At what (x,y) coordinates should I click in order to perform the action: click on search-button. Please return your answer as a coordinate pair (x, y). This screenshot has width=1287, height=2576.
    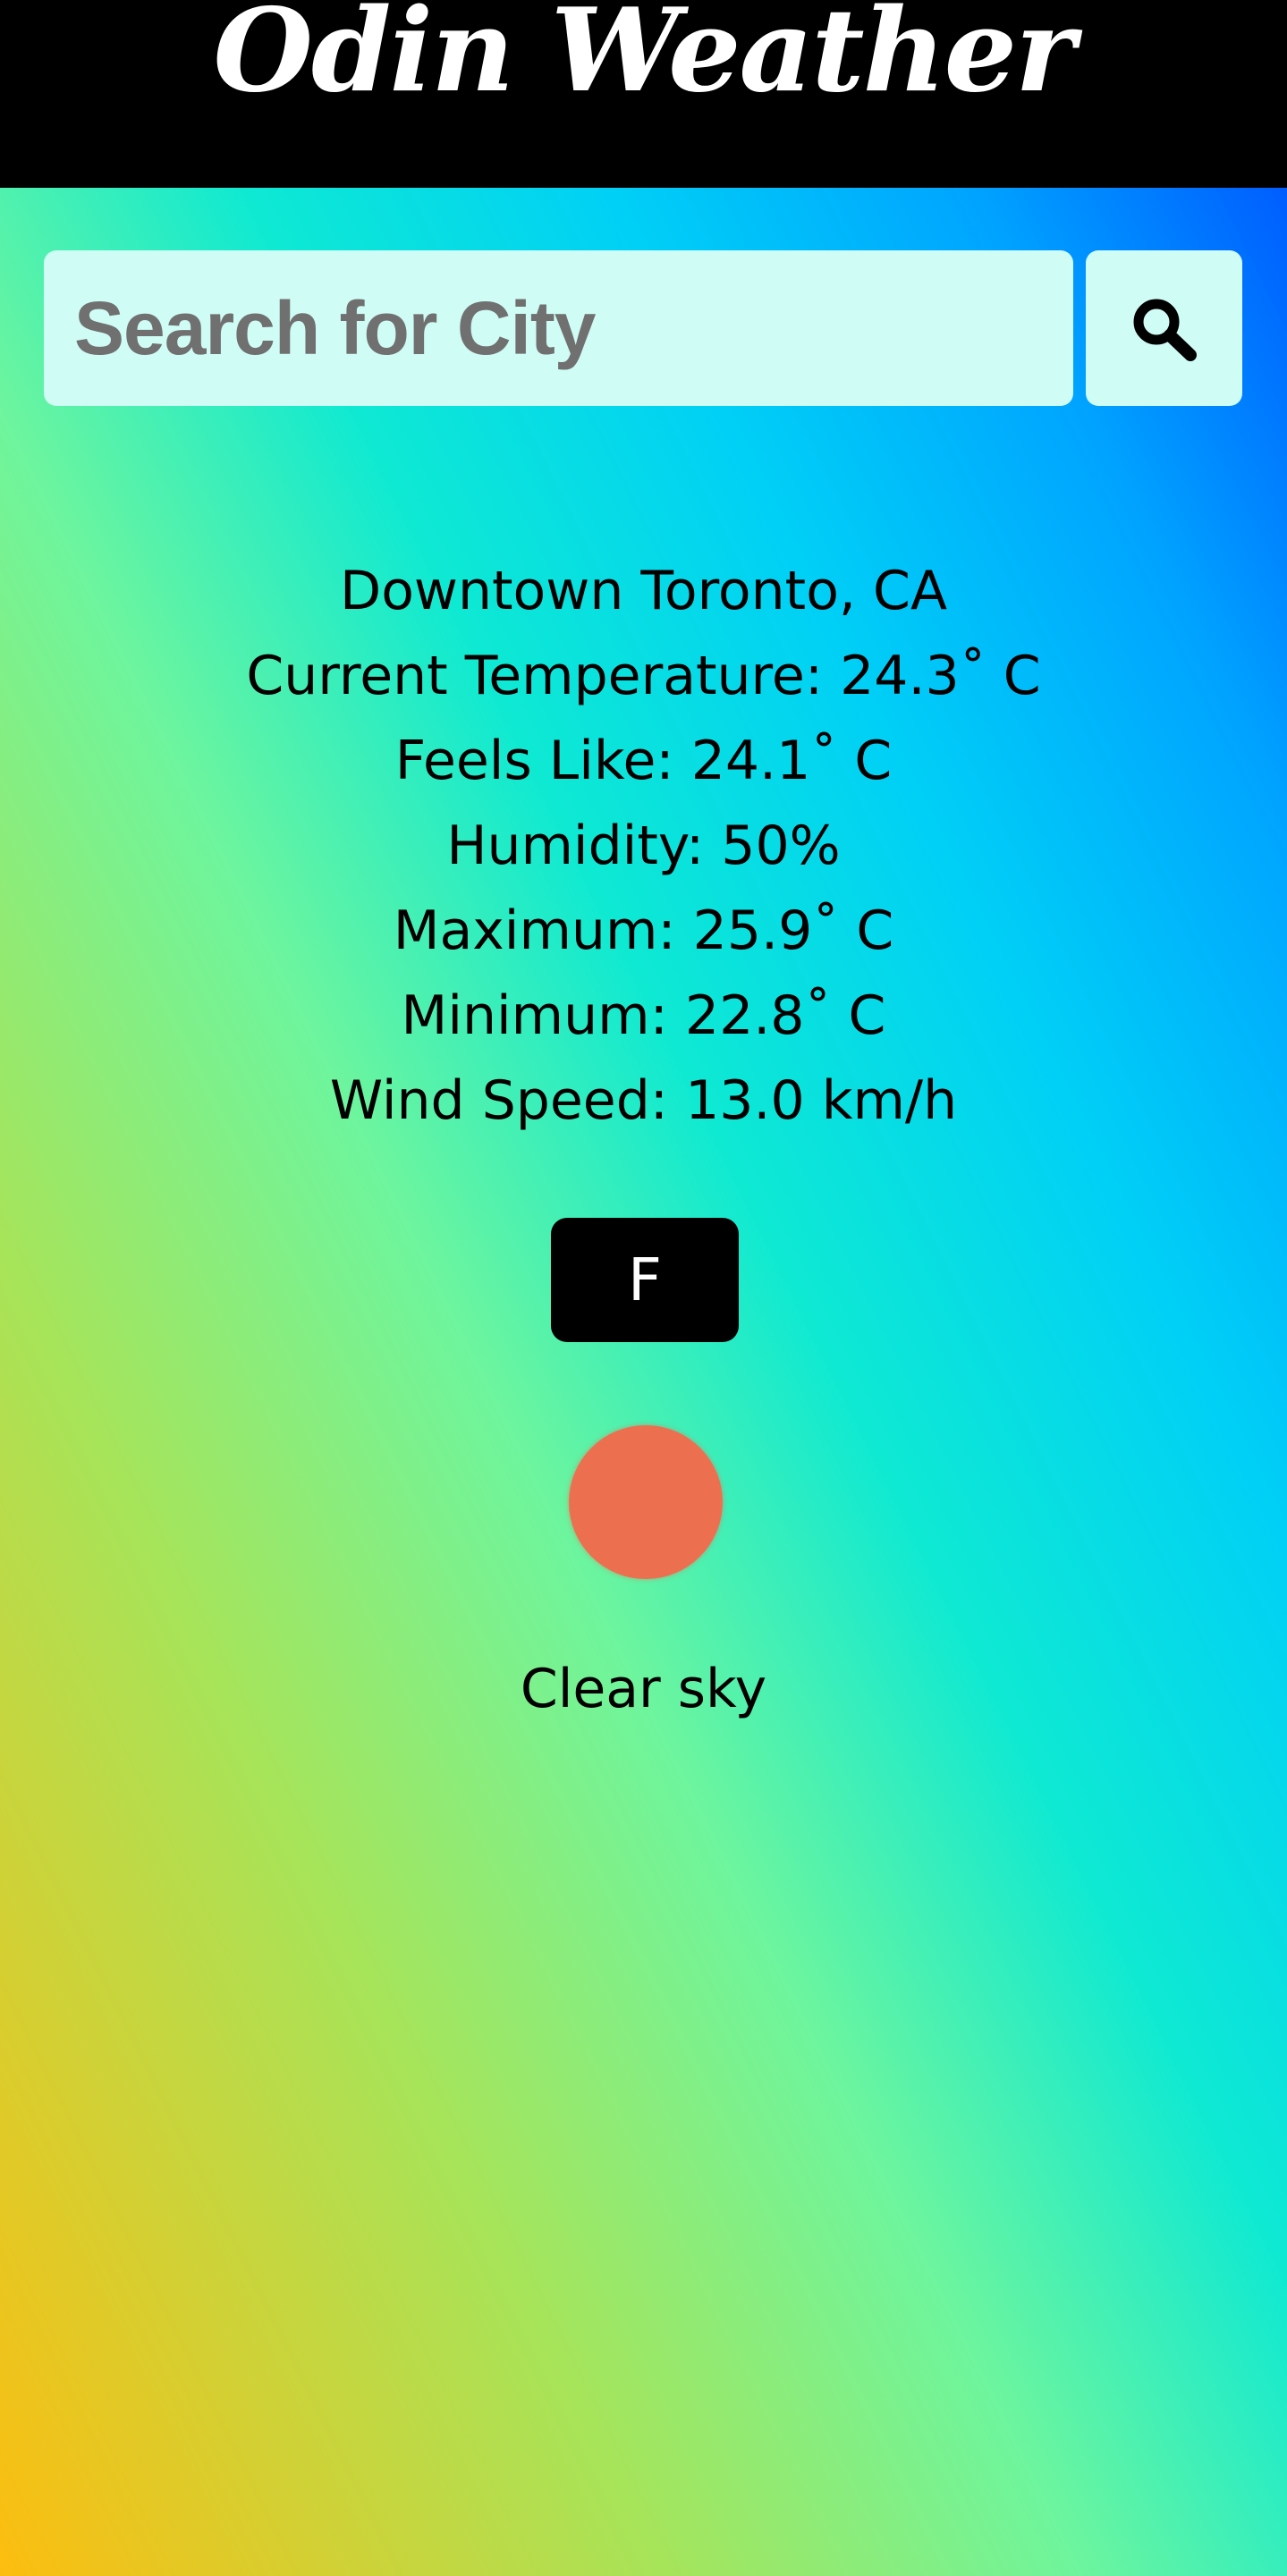
    Looking at the image, I should click on (1164, 328).